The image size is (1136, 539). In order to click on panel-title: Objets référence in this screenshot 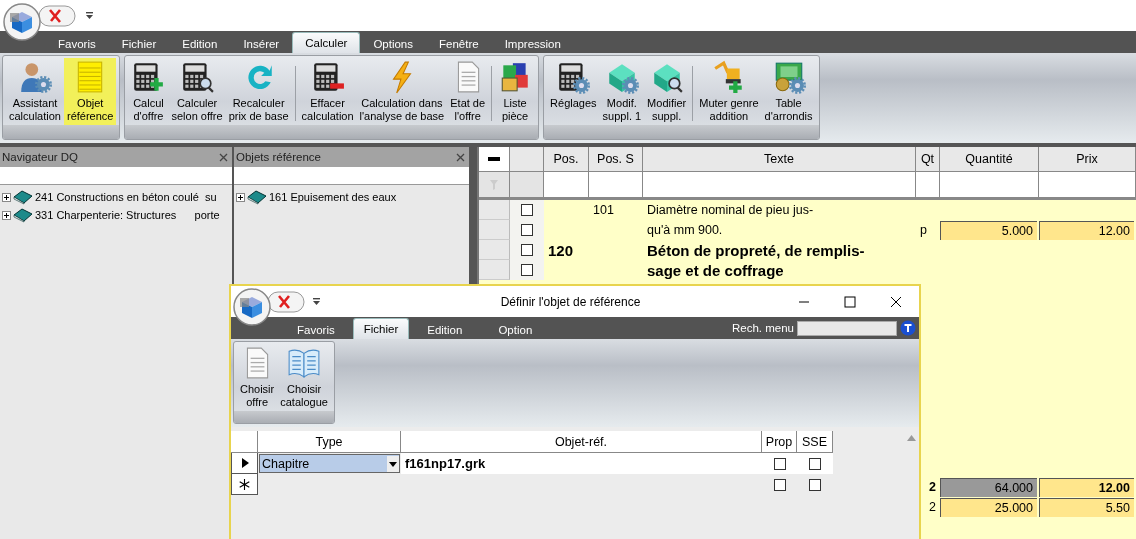, I will do `click(278, 157)`.